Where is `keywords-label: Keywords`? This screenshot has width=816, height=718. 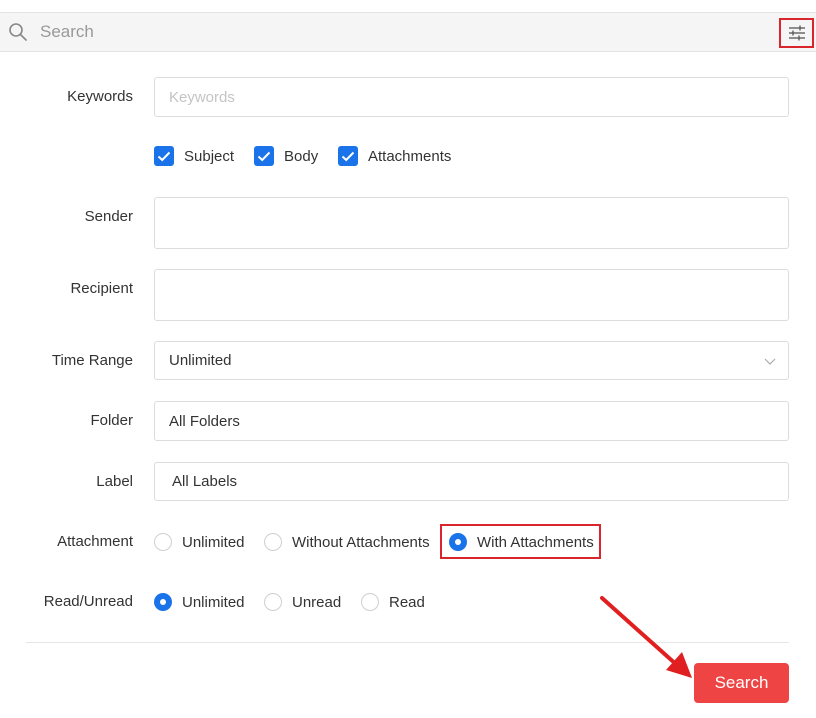
keywords-label: Keywords is located at coordinates (100, 96).